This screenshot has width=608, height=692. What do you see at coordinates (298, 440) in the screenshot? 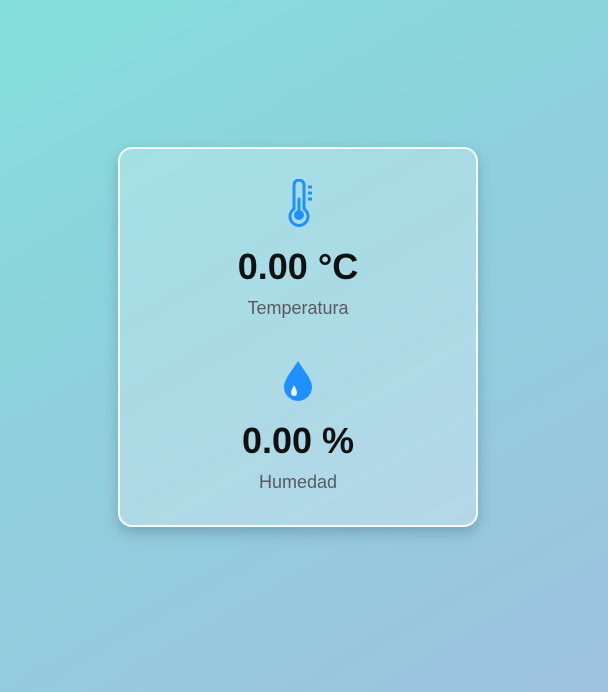
I see `humidity-value: 0.00 %` at bounding box center [298, 440].